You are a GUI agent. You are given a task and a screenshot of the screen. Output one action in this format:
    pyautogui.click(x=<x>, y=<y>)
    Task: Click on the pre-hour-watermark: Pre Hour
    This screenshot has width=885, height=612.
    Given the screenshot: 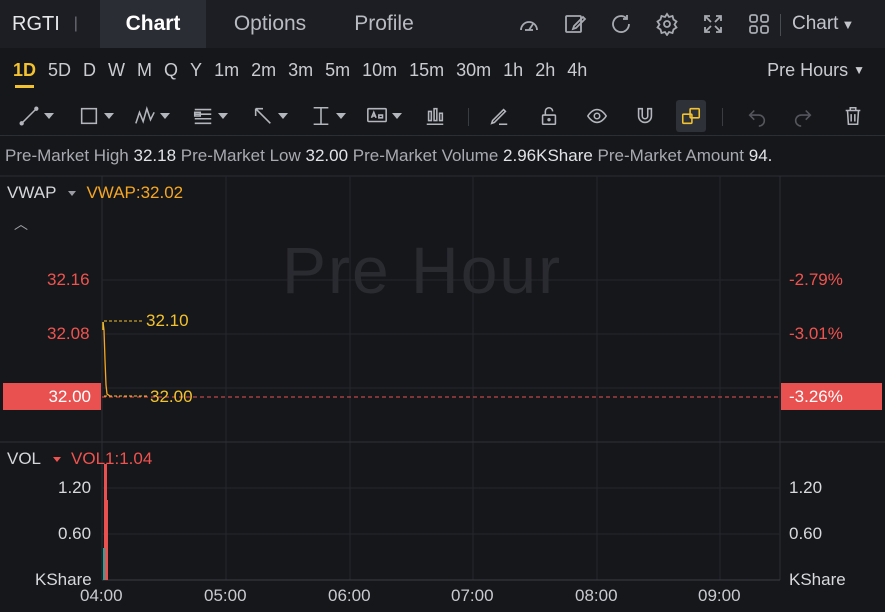 What is the action you would take?
    pyautogui.click(x=422, y=270)
    